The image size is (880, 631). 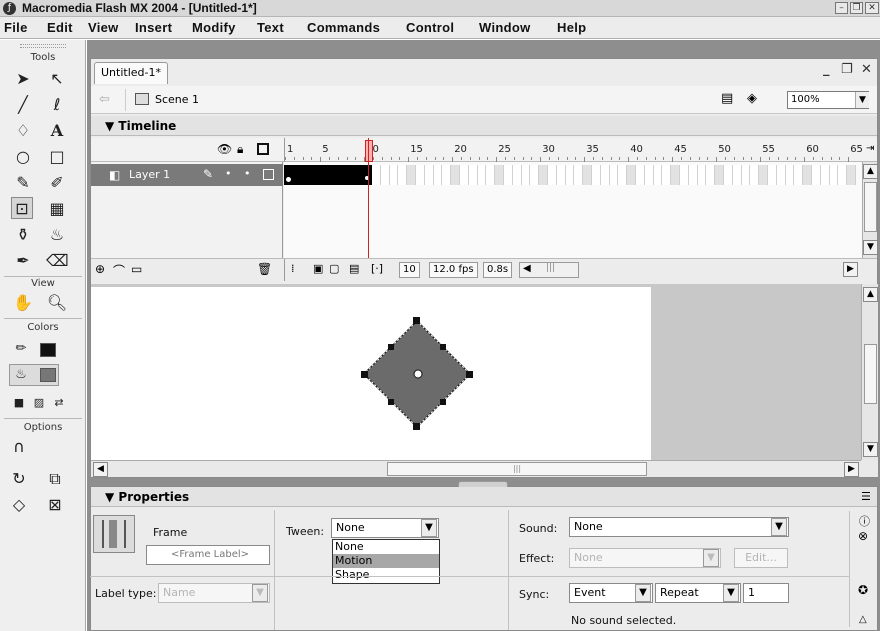 What do you see at coordinates (19, 403) in the screenshot?
I see `black-white-icon: ■` at bounding box center [19, 403].